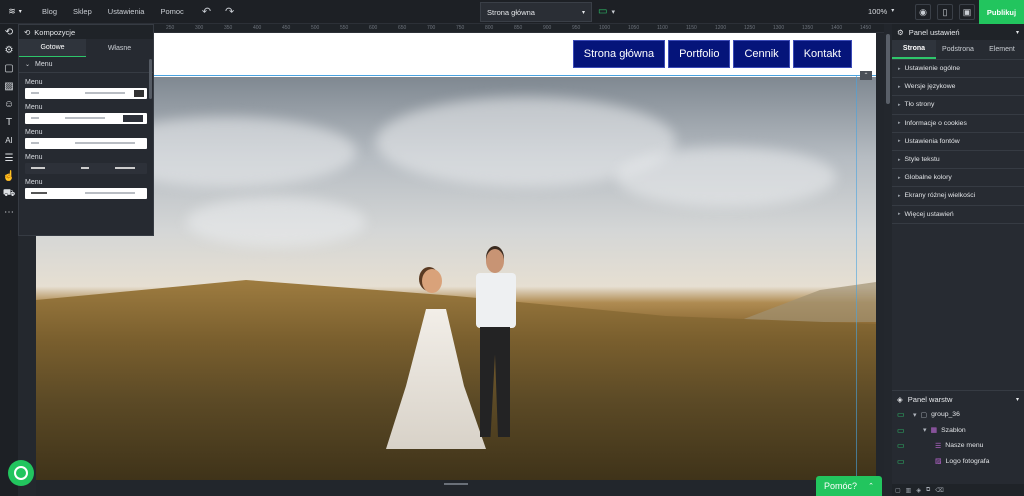  What do you see at coordinates (228, 28) in the screenshot?
I see `ruler-tick: 350` at bounding box center [228, 28].